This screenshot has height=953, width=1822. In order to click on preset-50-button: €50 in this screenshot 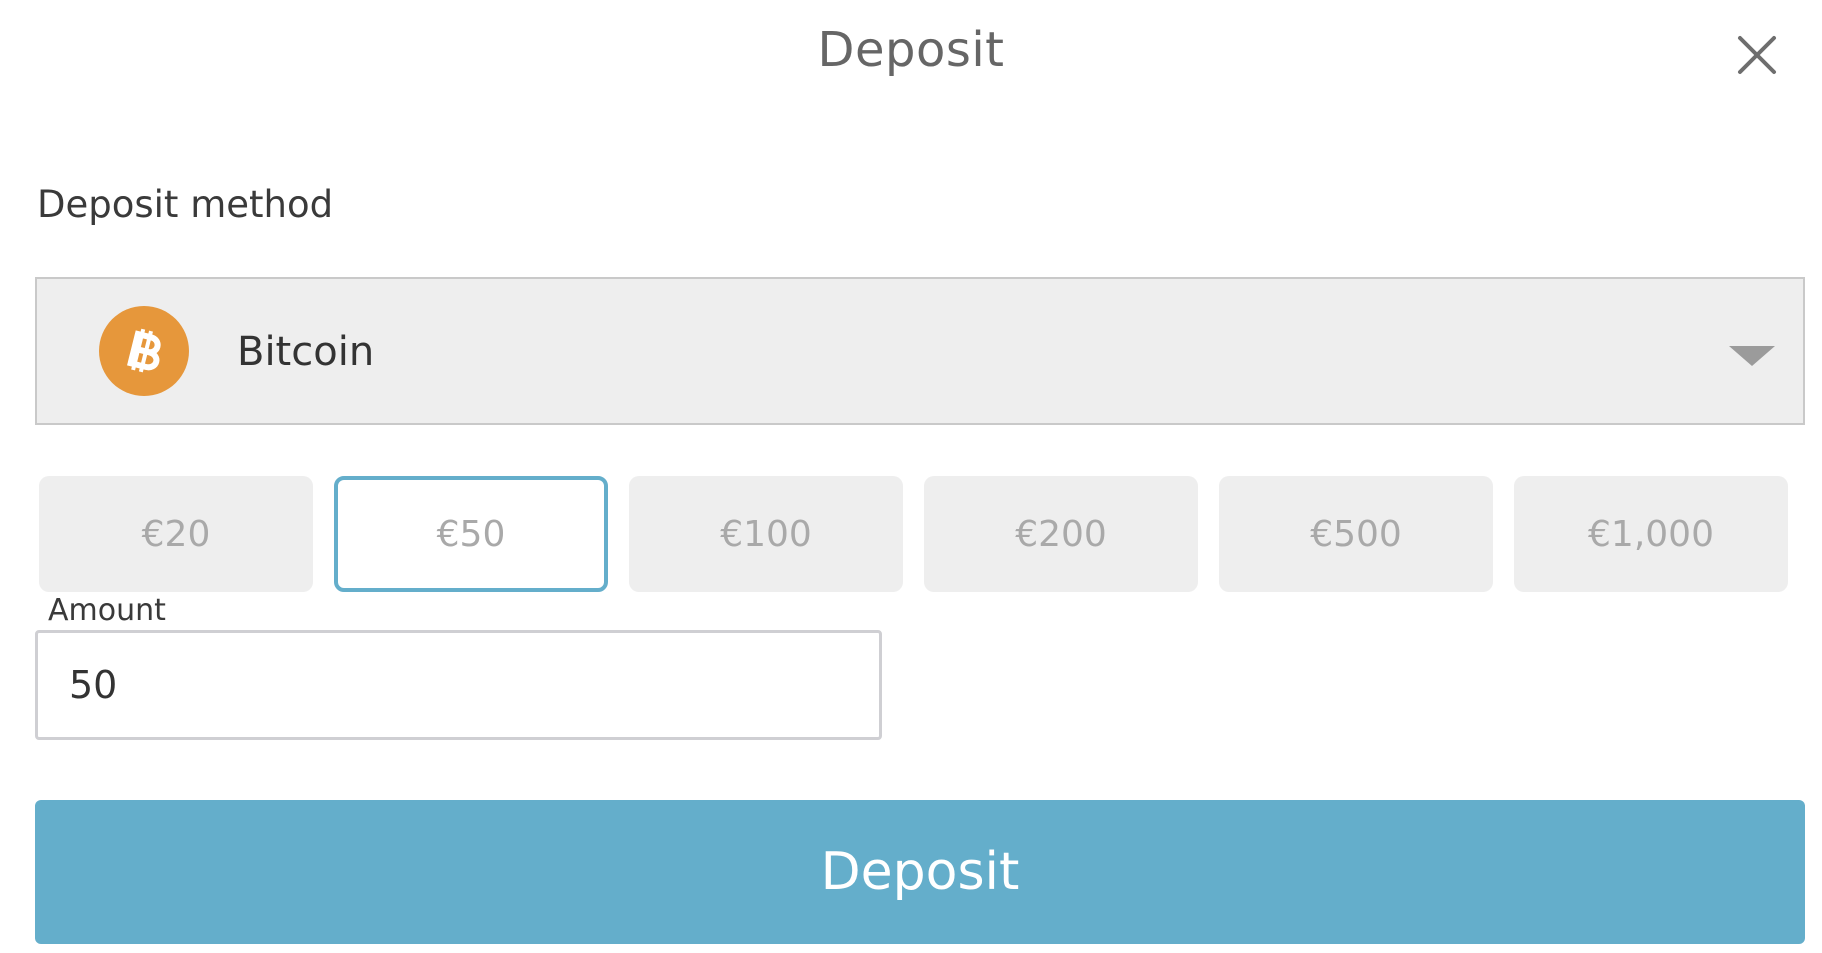, I will do `click(471, 534)`.